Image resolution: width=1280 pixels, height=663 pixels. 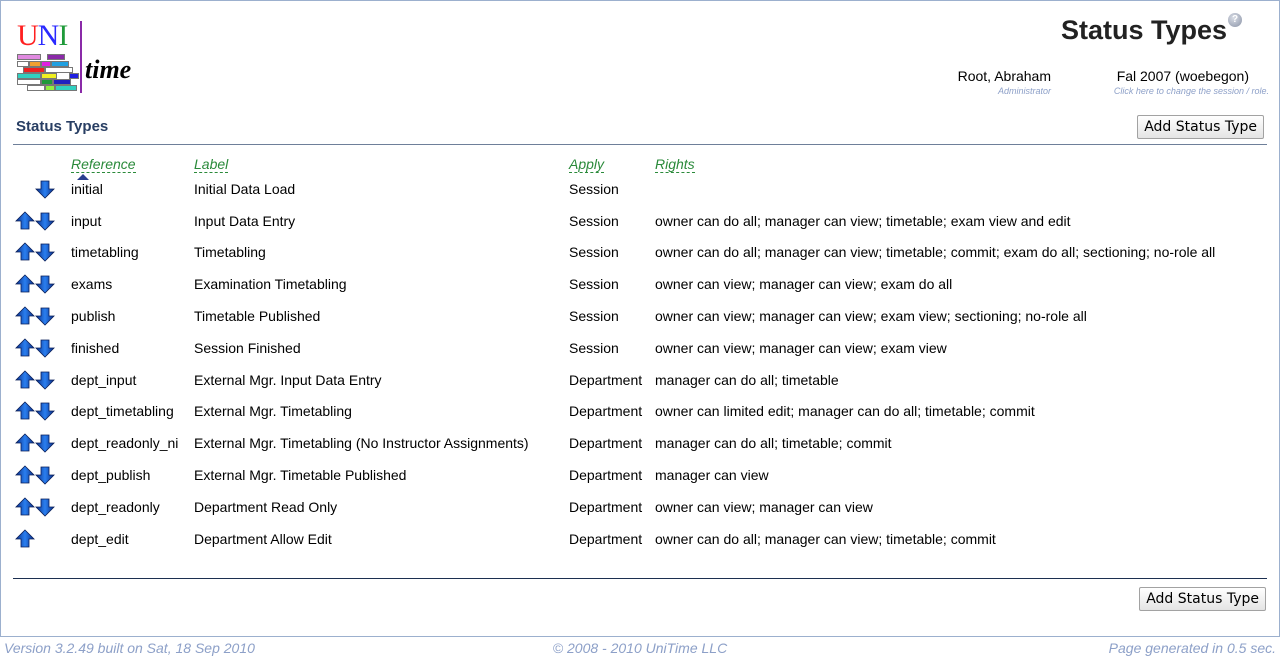 What do you see at coordinates (270, 284) in the screenshot?
I see `cell-label: Examination Timetabling` at bounding box center [270, 284].